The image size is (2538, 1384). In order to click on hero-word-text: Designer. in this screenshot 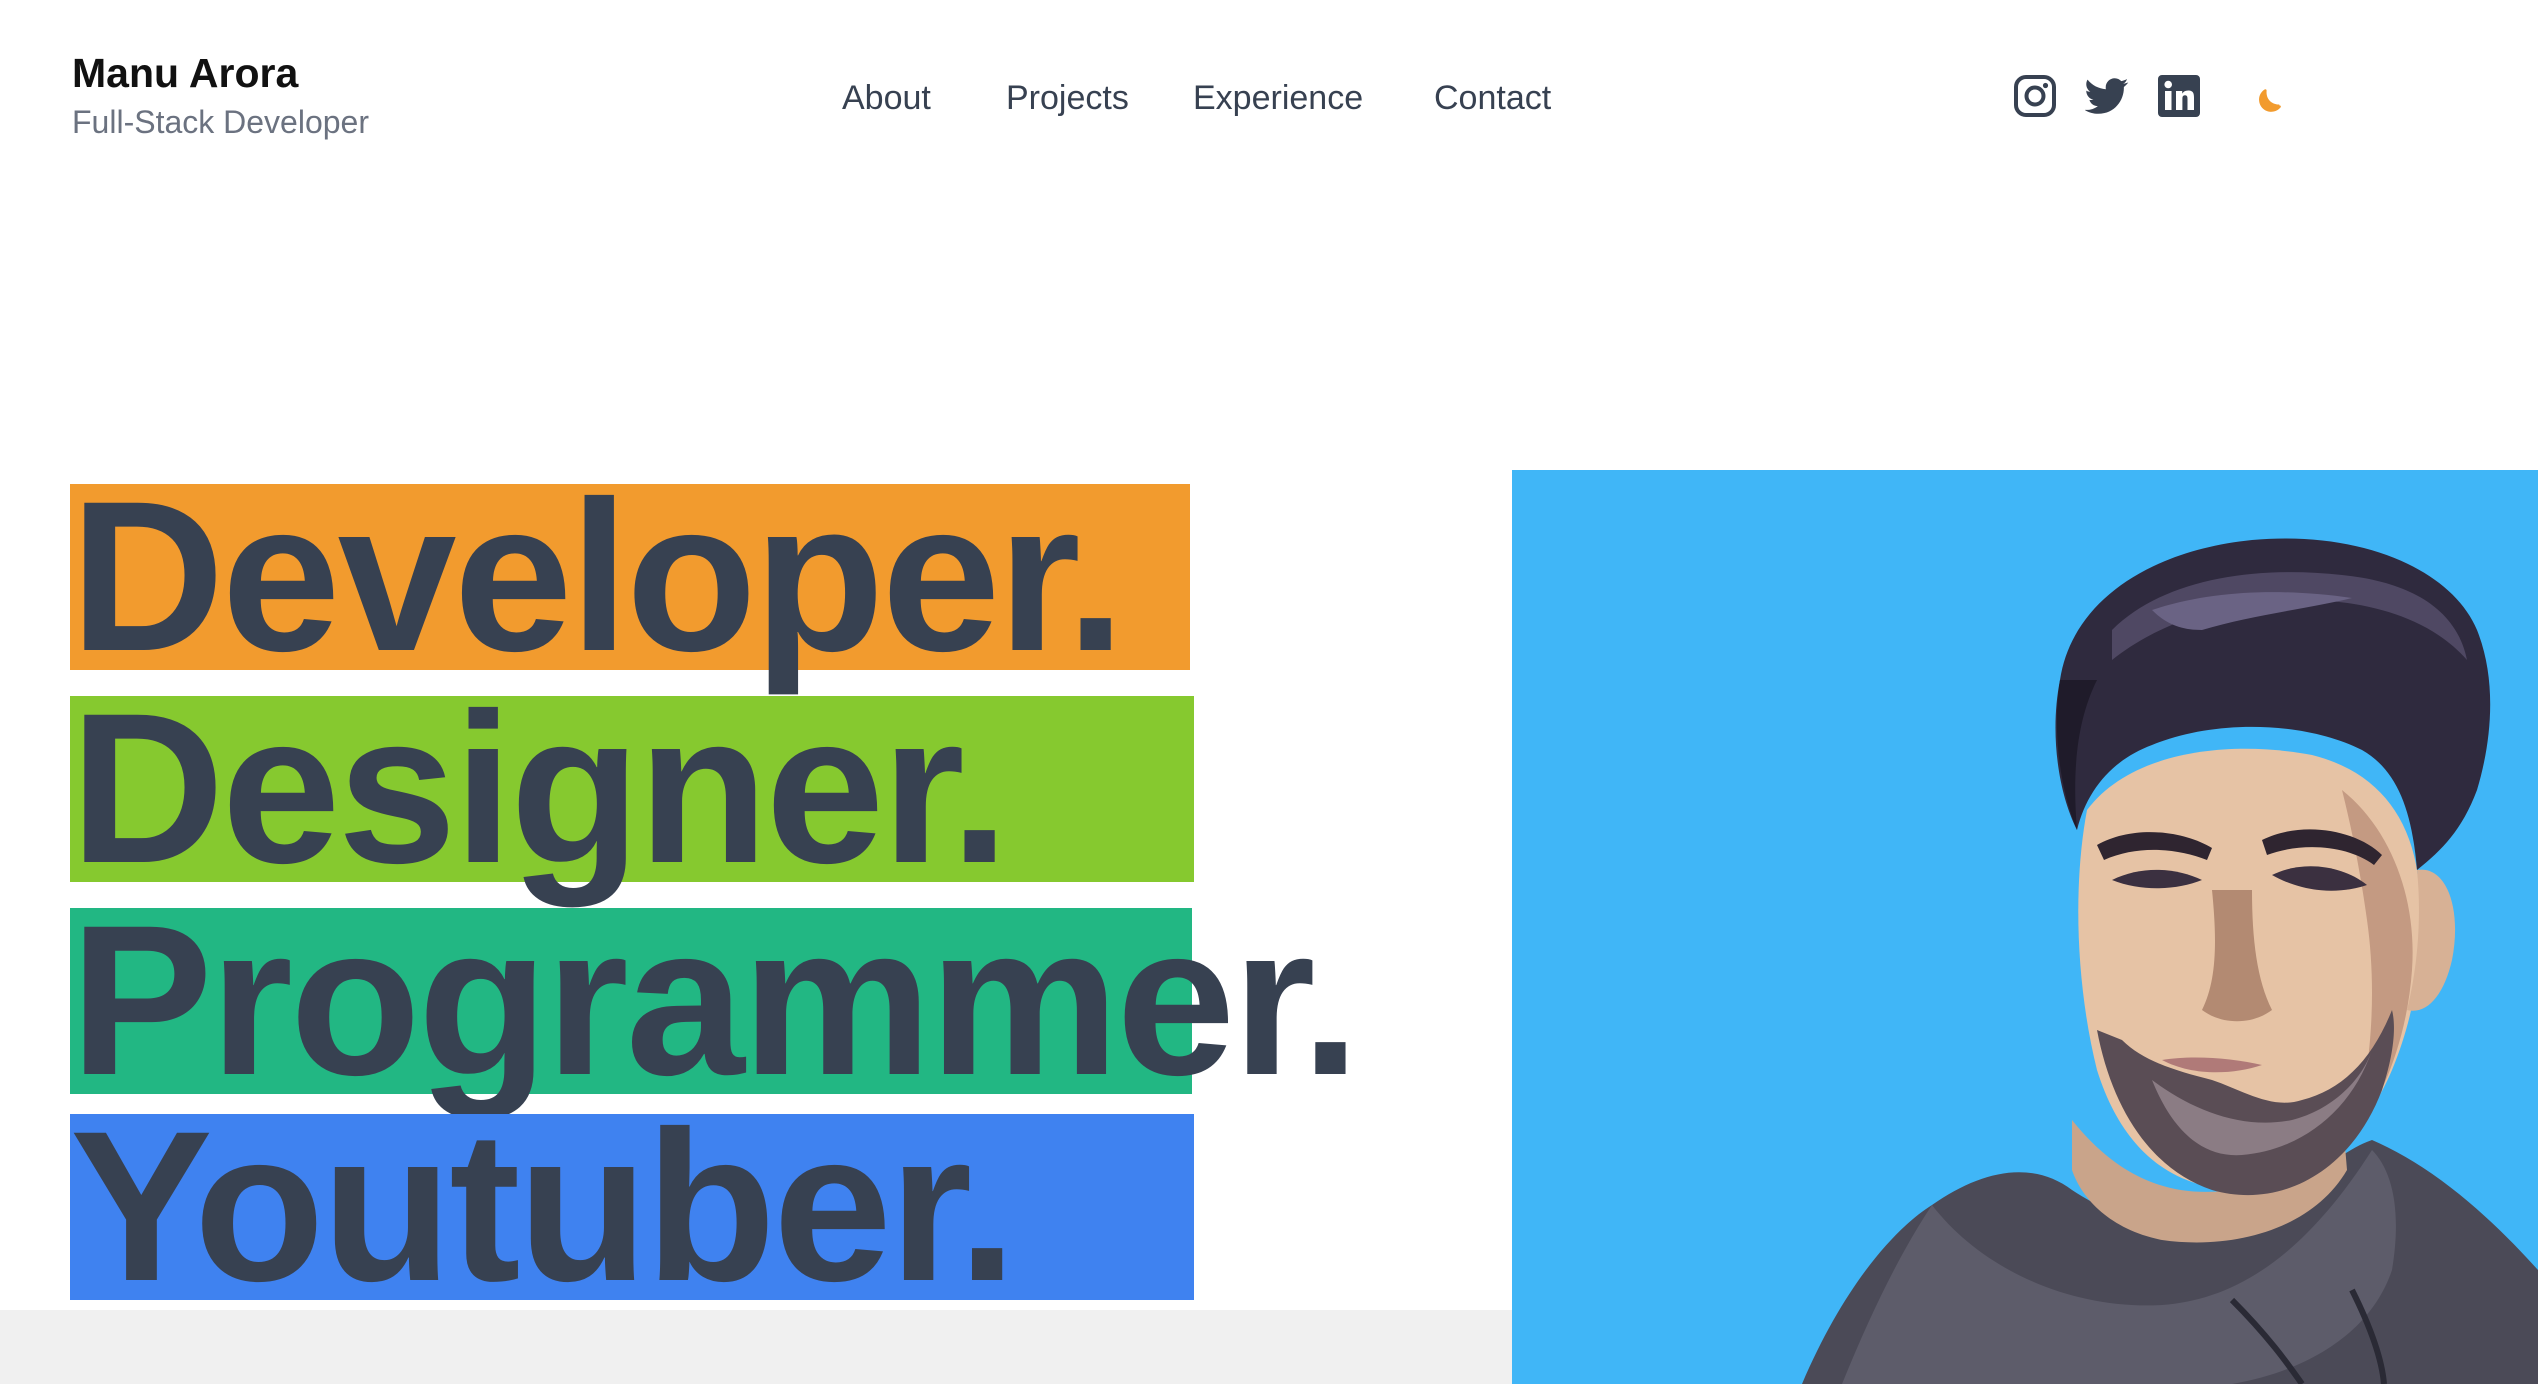, I will do `click(539, 788)`.